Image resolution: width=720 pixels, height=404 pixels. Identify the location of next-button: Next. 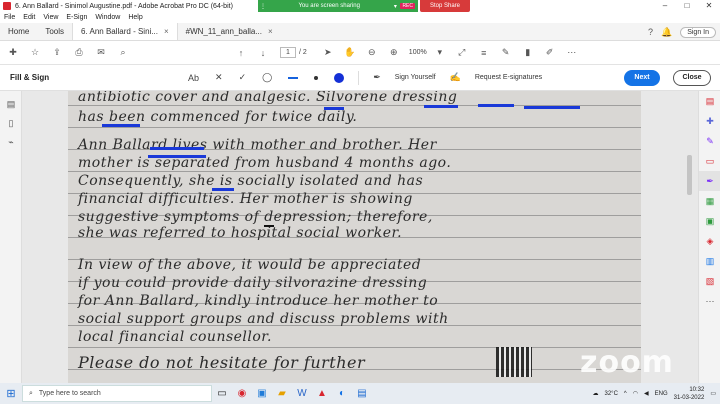
(642, 78).